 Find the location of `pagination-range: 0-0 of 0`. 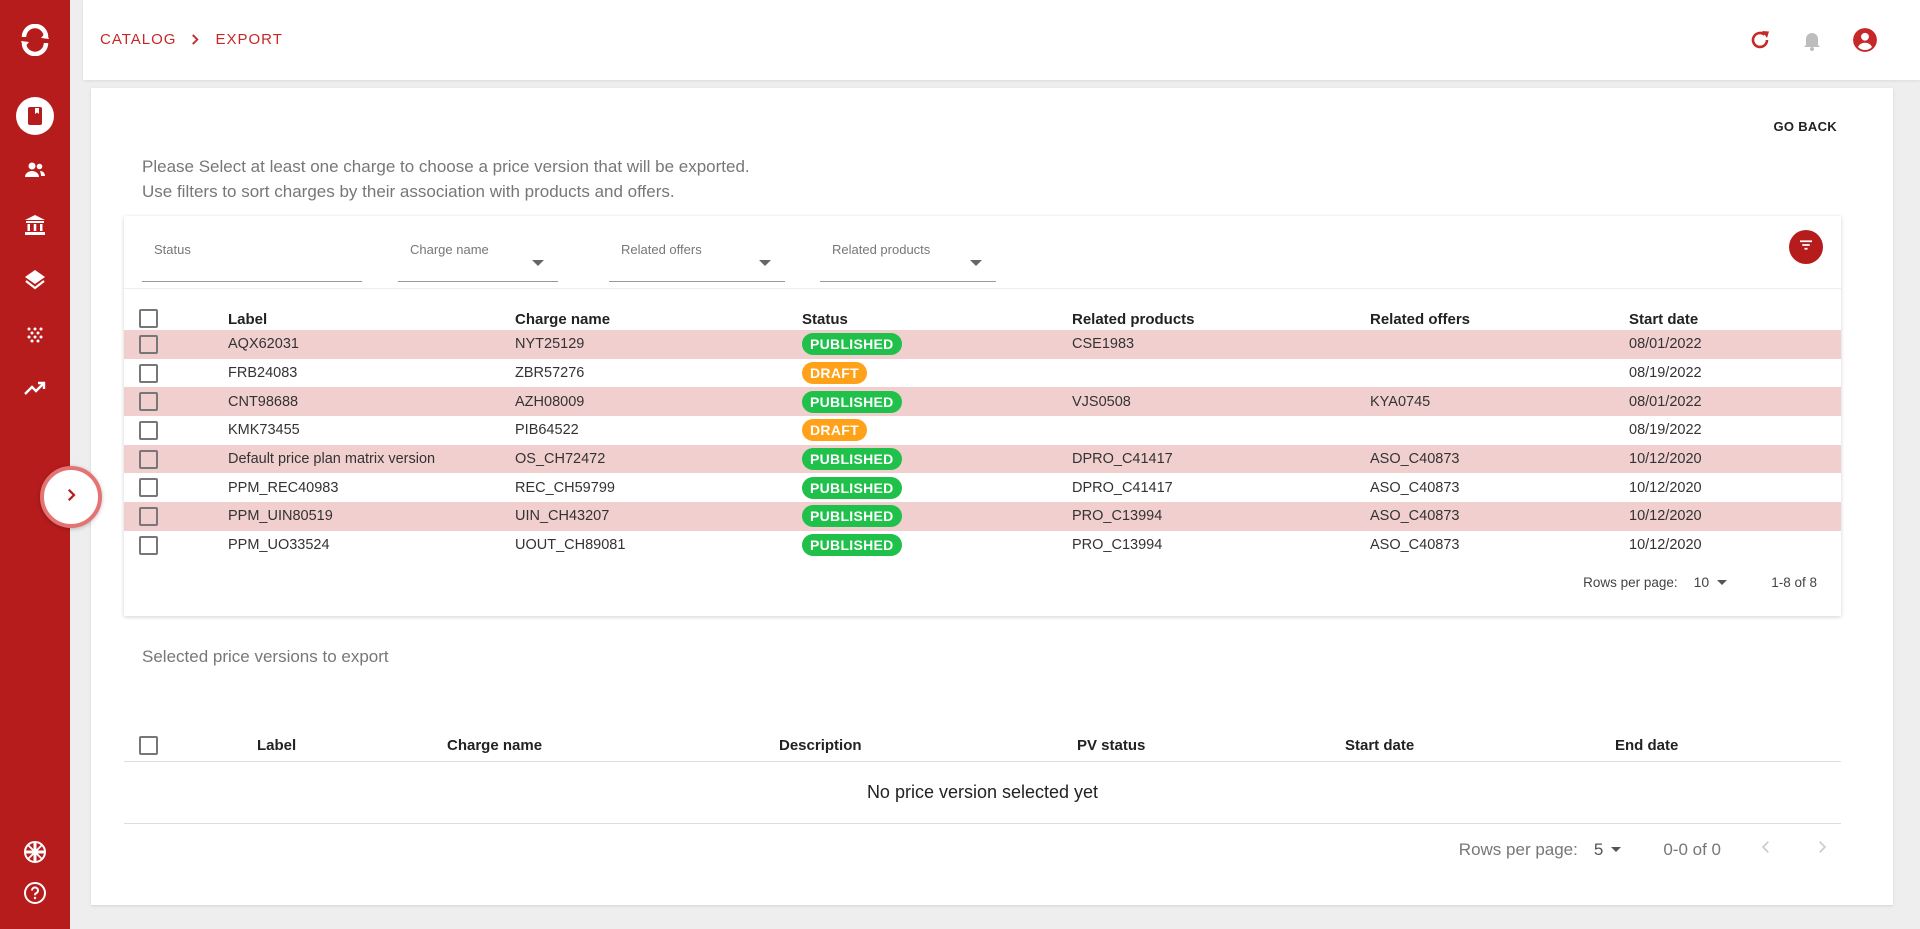

pagination-range: 0-0 of 0 is located at coordinates (1692, 849).